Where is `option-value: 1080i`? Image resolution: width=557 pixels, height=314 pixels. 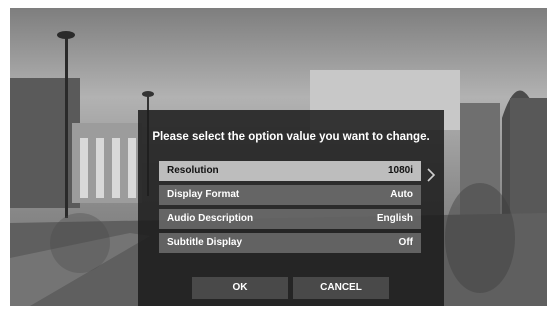
option-value: 1080i is located at coordinates (400, 170).